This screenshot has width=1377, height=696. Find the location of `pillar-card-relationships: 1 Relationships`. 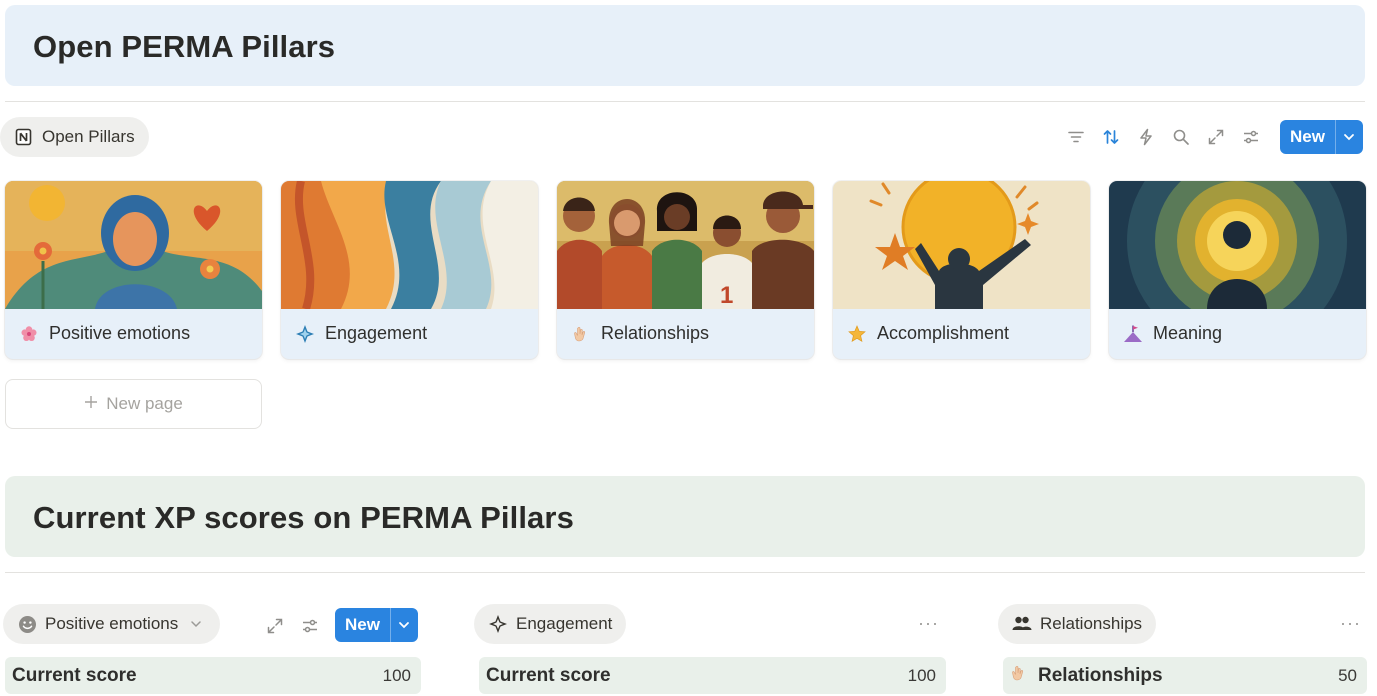

pillar-card-relationships: 1 Relationships is located at coordinates (685, 270).